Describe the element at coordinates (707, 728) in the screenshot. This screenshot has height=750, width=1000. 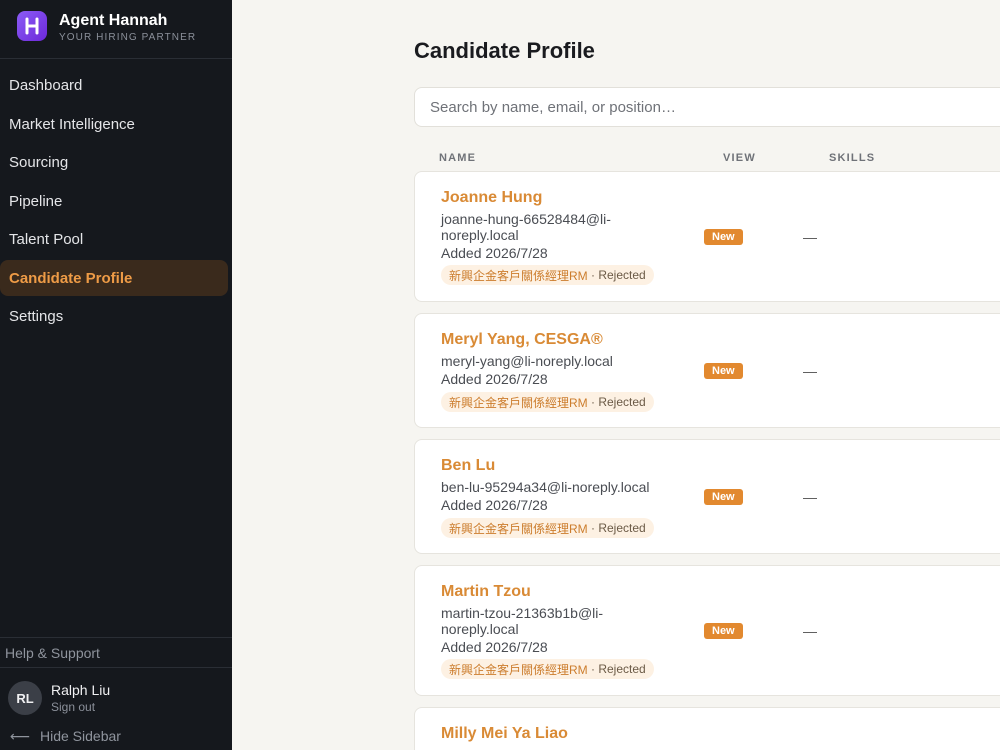
I see `candidate-card: Milly Mei Ya Liao` at that location.